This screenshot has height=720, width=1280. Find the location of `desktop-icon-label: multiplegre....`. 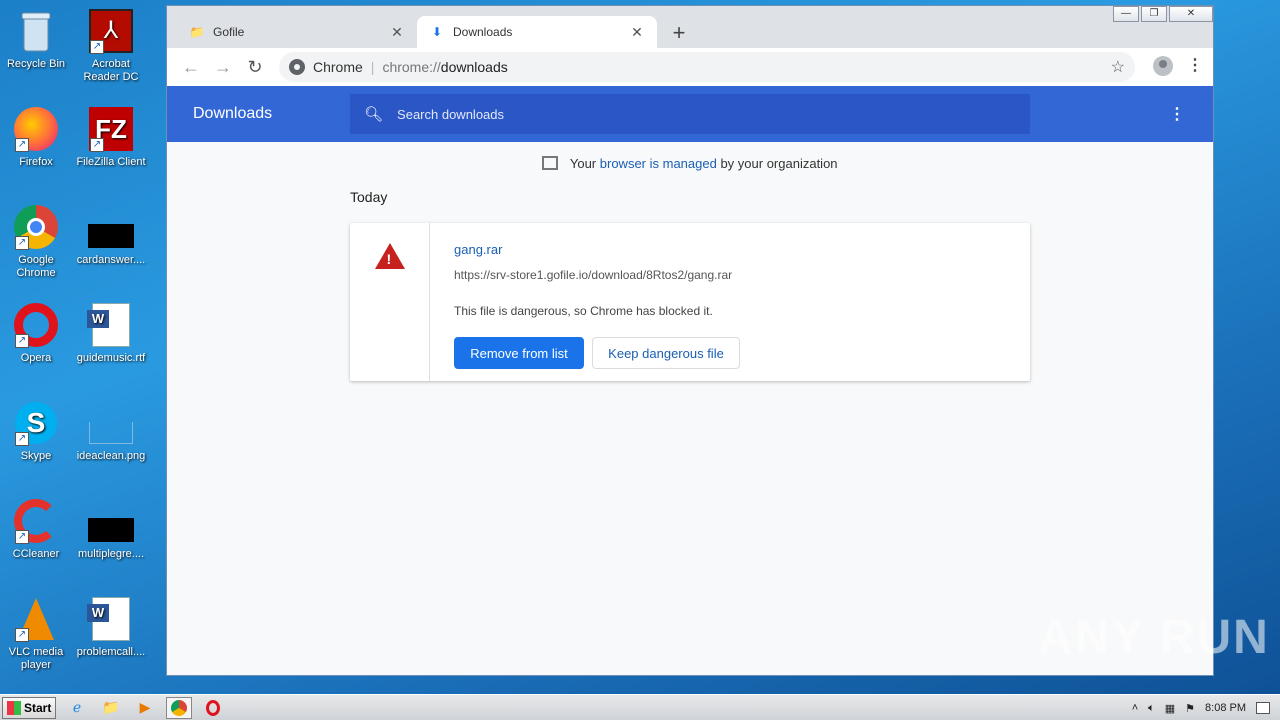

desktop-icon-label: multiplegre.... is located at coordinates (111, 554).